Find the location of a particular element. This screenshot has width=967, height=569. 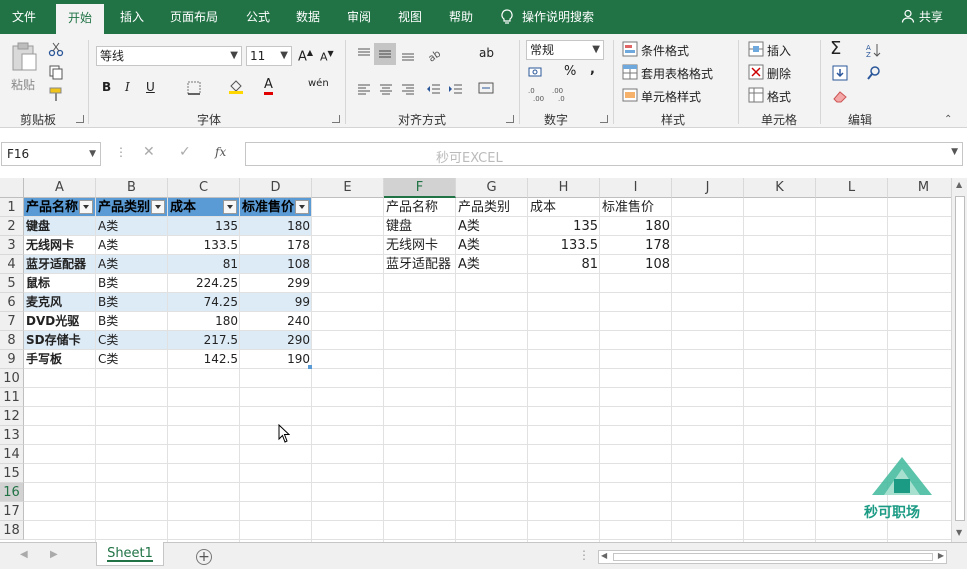

scroll-up-icon: ▲ is located at coordinates (959, 184).